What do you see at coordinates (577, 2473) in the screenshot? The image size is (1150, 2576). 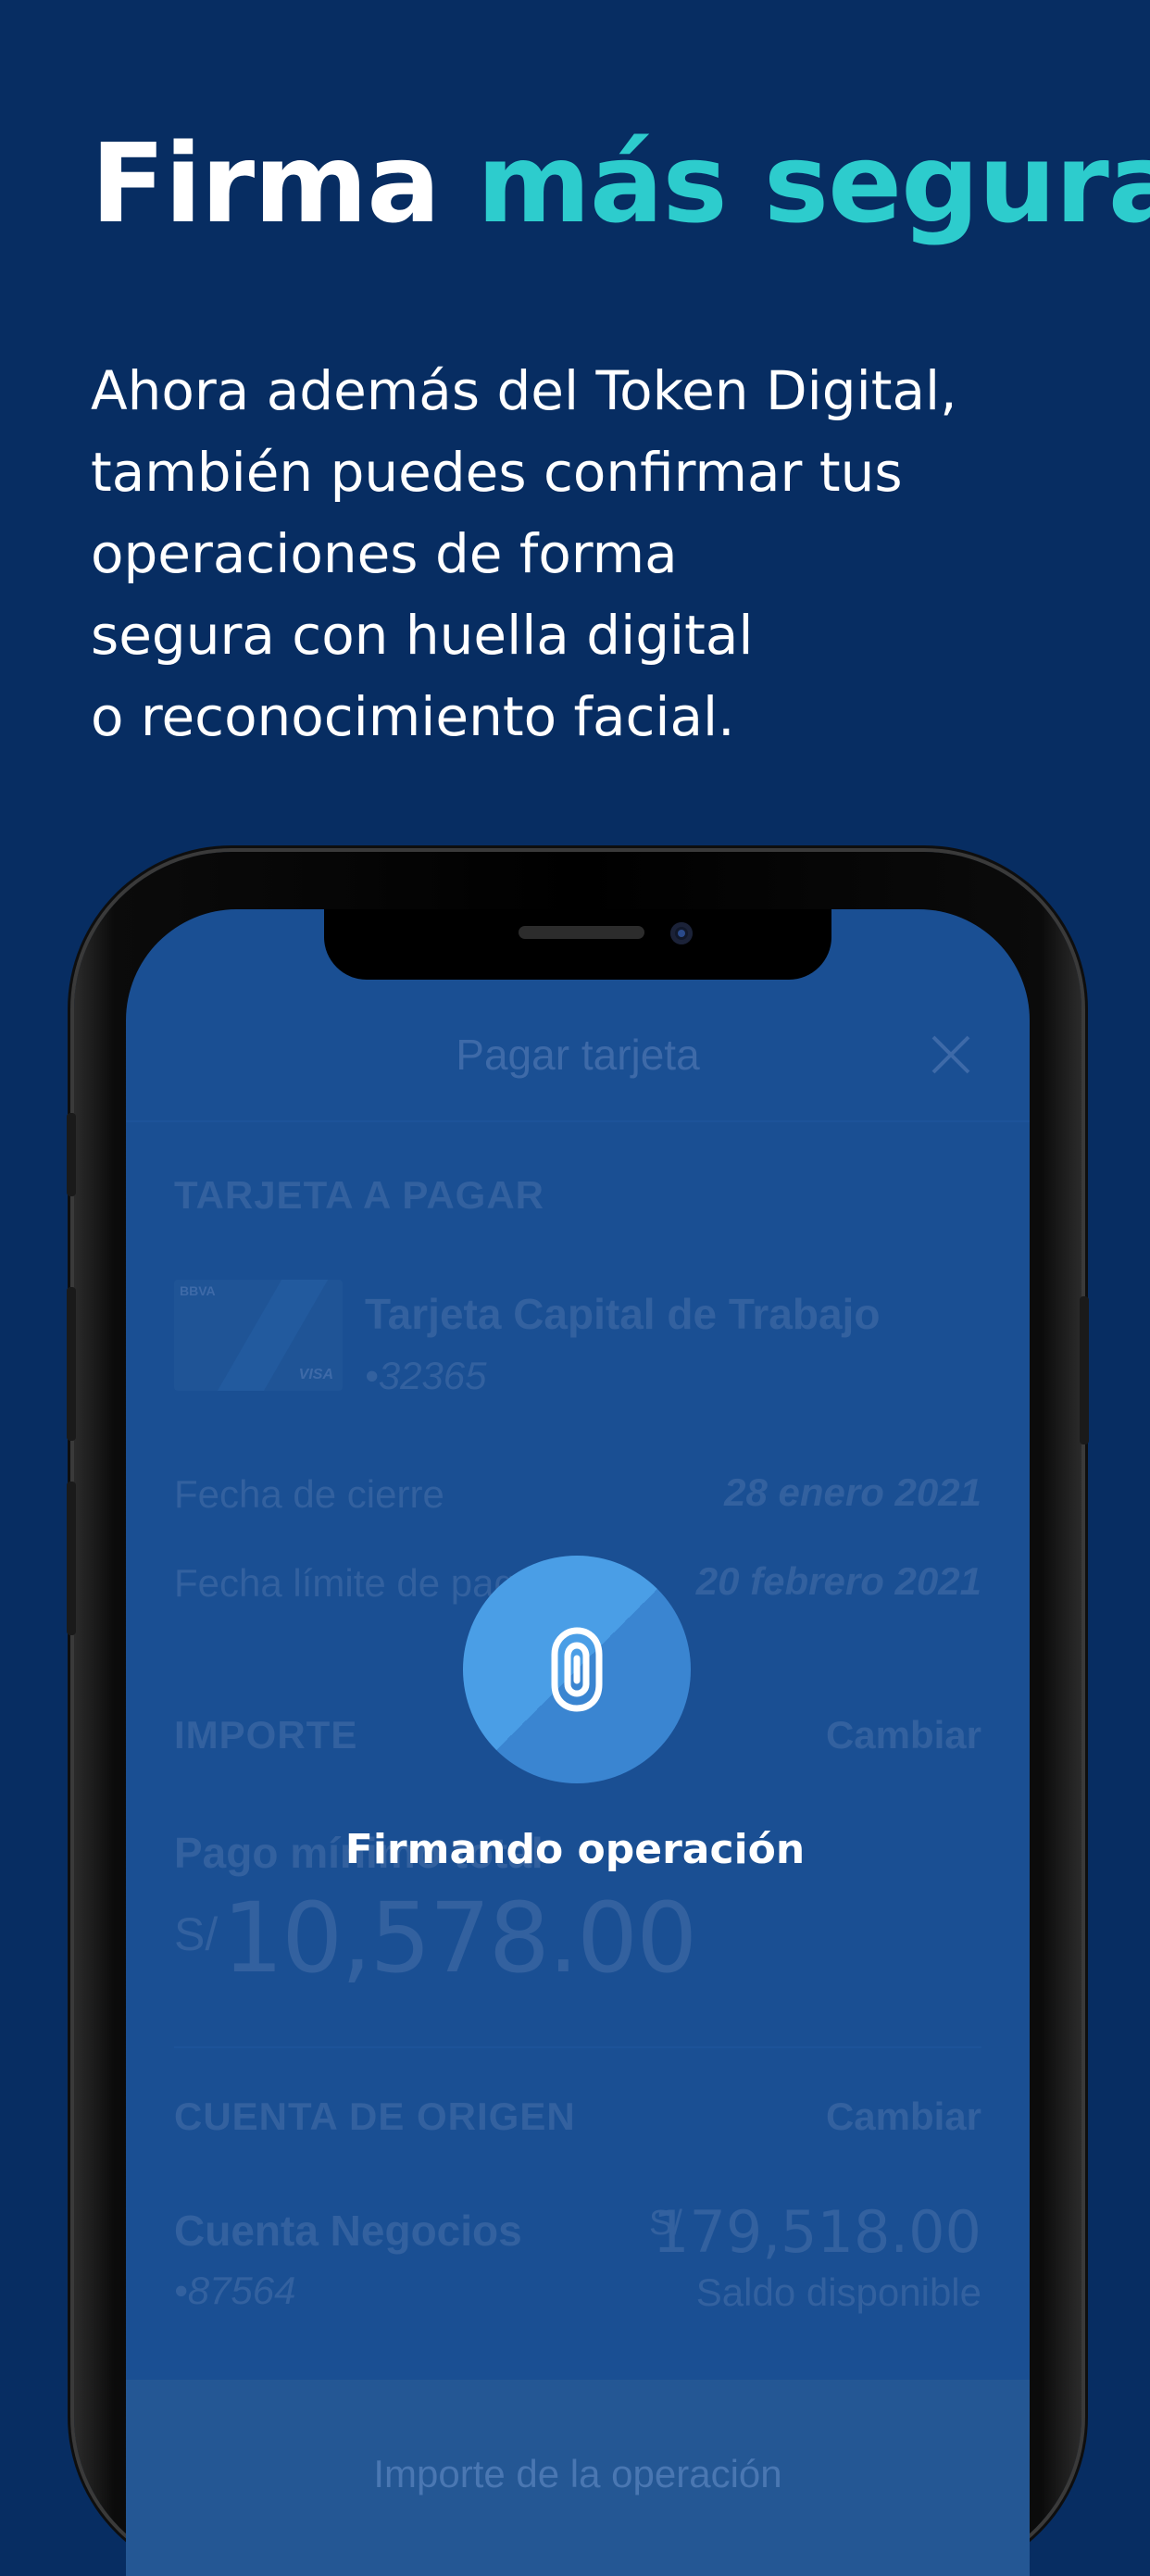 I see `operation-amount-label: Importe de la operación` at bounding box center [577, 2473].